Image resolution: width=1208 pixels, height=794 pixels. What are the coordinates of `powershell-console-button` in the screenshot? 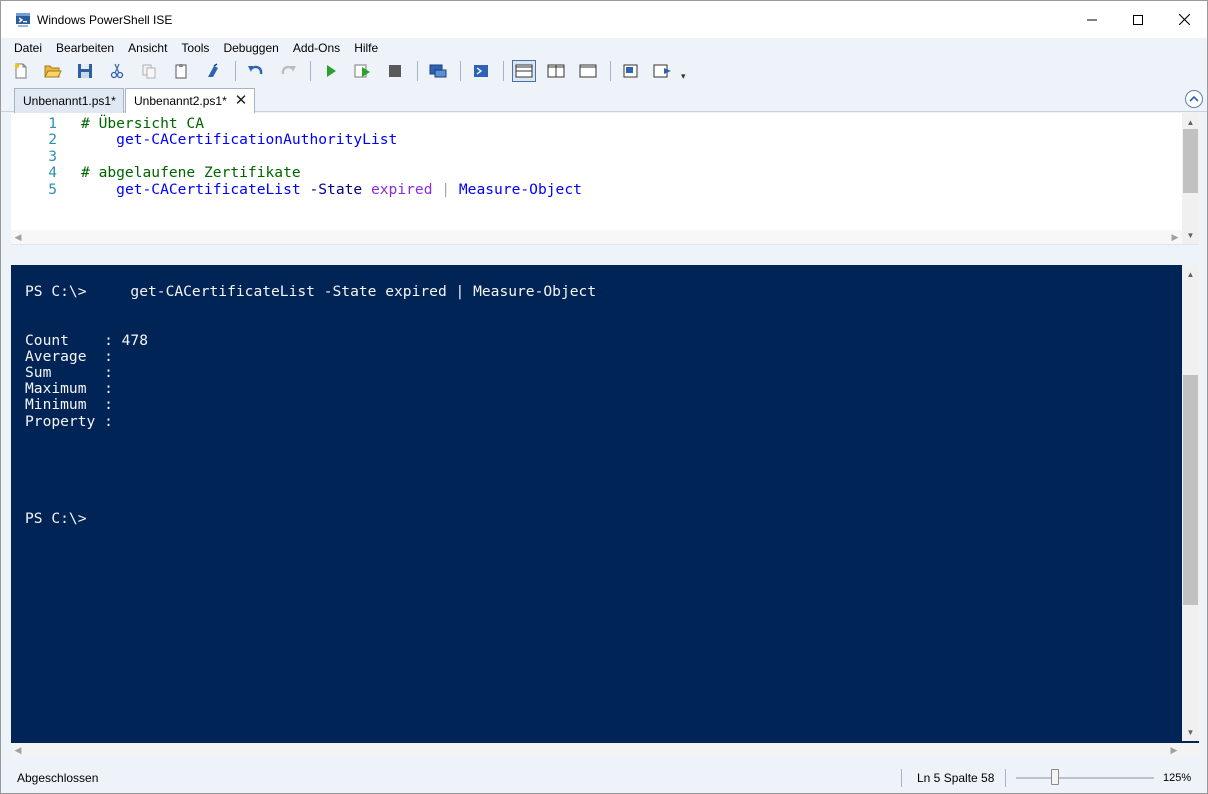 It's located at (481, 71).